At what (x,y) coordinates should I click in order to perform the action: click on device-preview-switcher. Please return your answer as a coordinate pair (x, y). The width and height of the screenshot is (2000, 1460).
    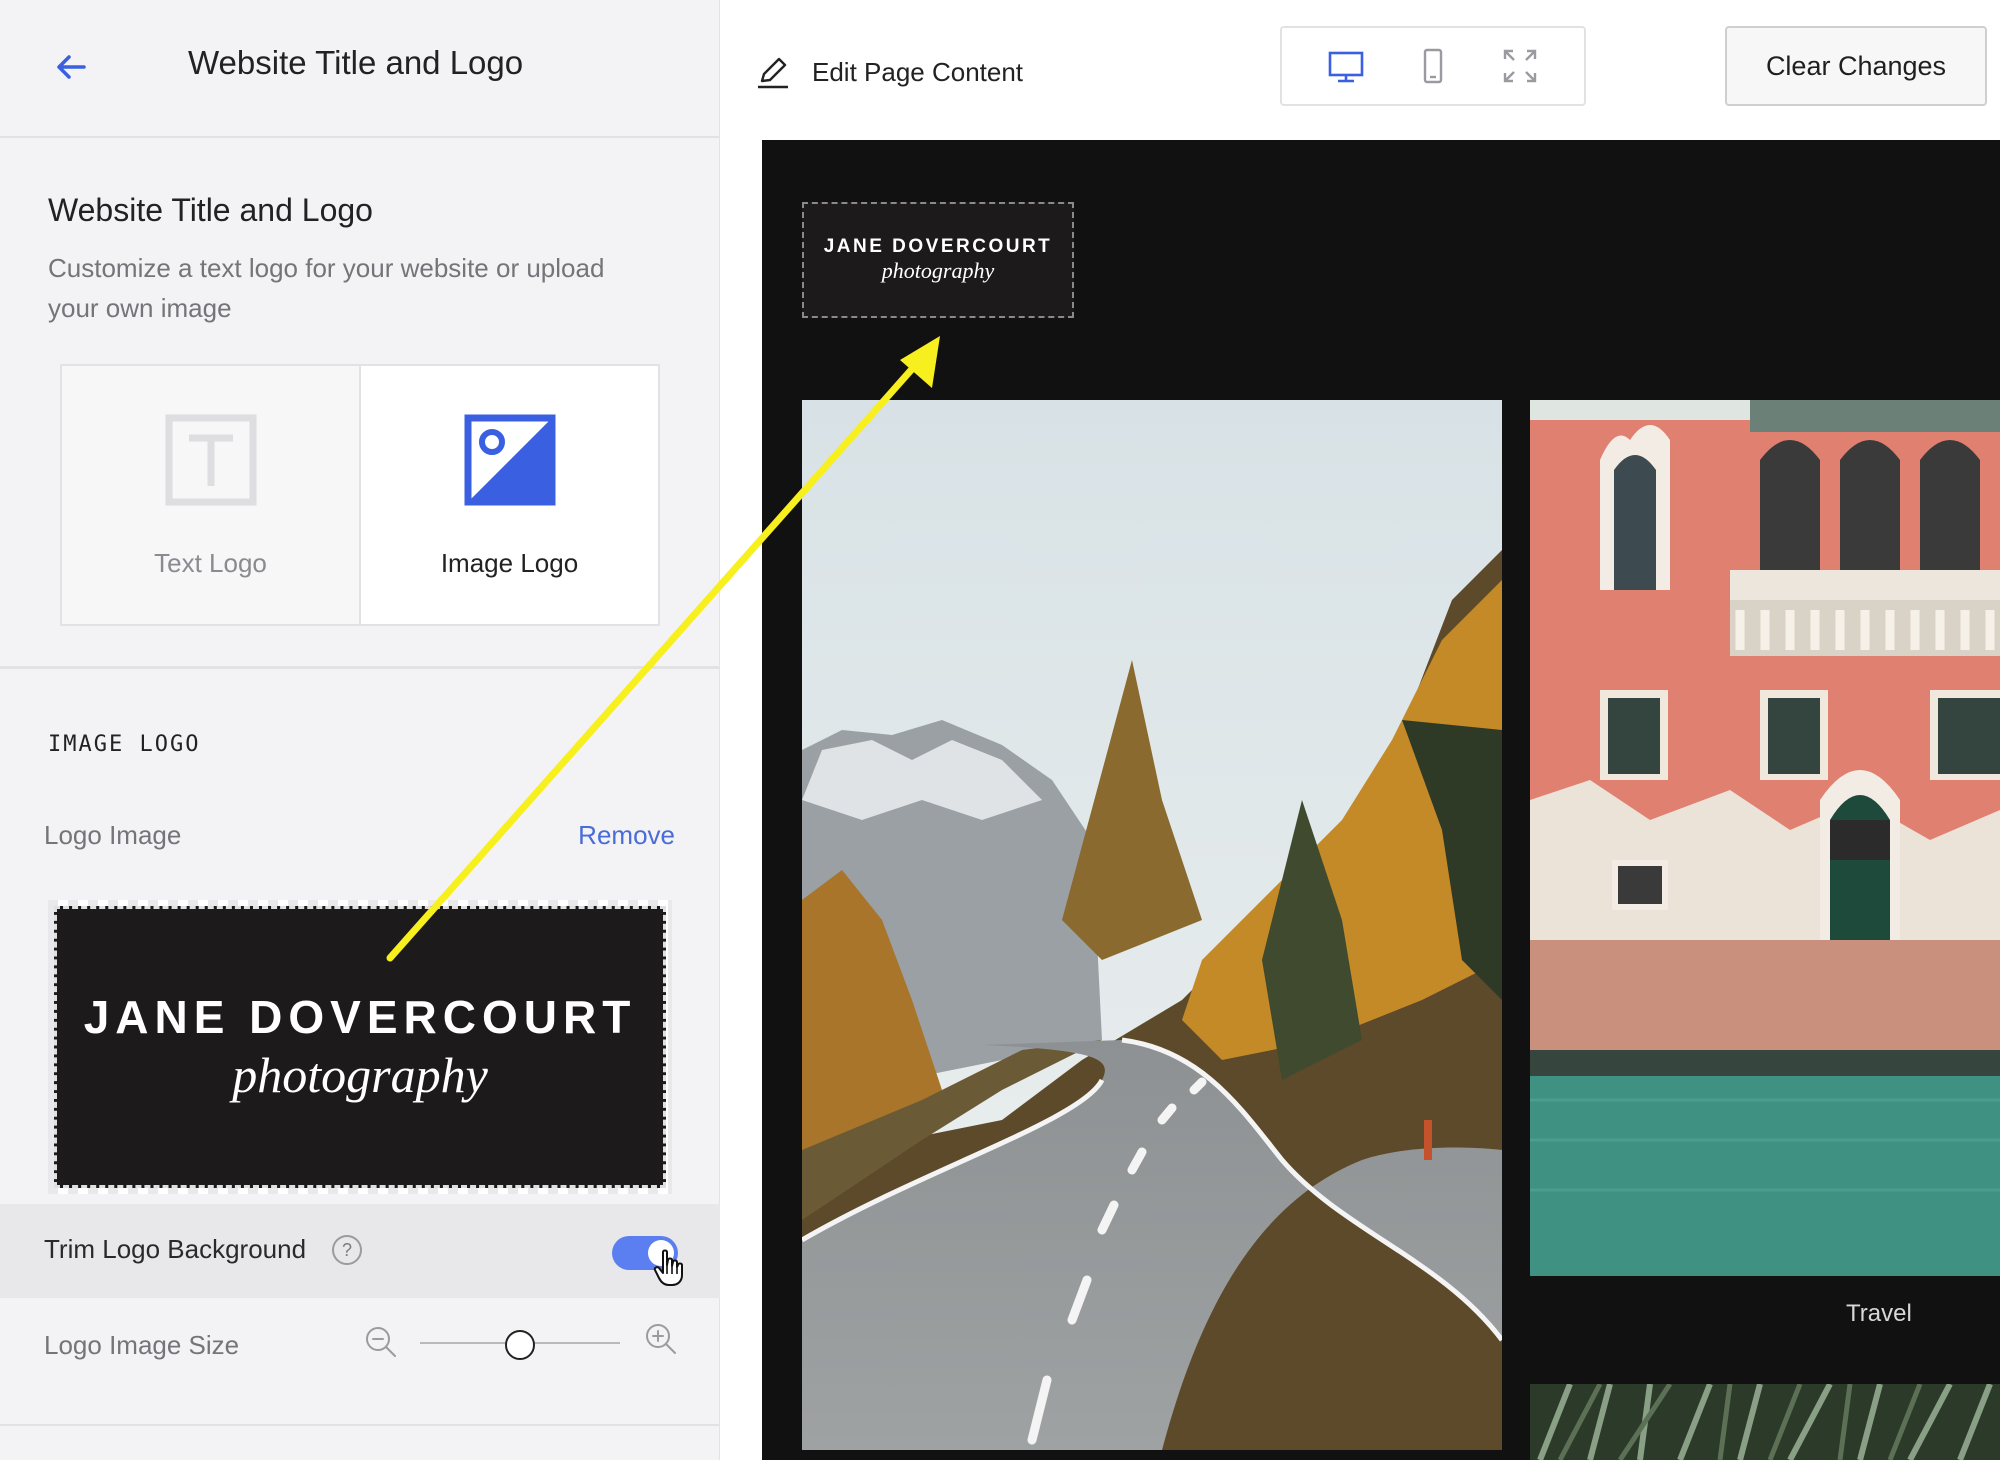
    Looking at the image, I should click on (1433, 66).